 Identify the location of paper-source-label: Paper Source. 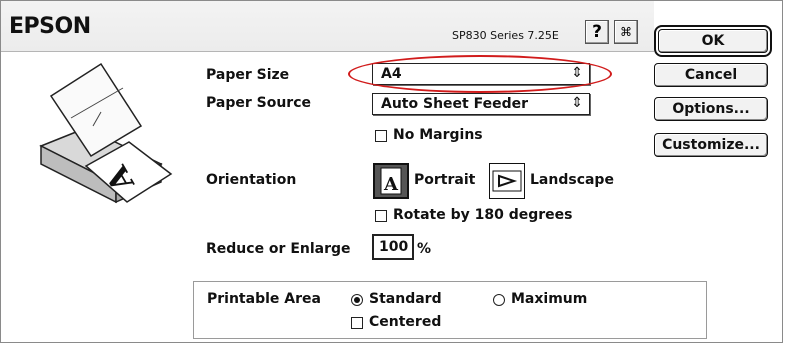
(258, 103).